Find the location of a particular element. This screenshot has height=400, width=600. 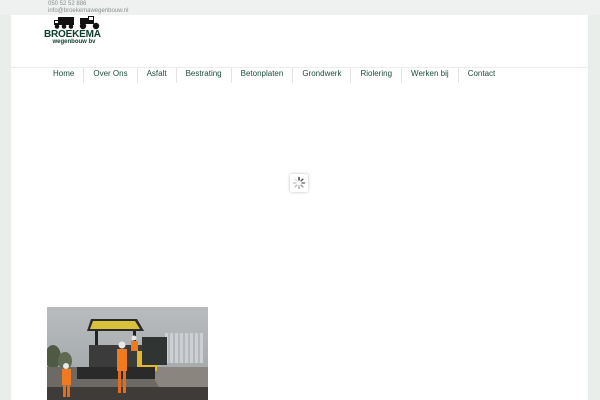

featured-photo-paving is located at coordinates (127, 353).